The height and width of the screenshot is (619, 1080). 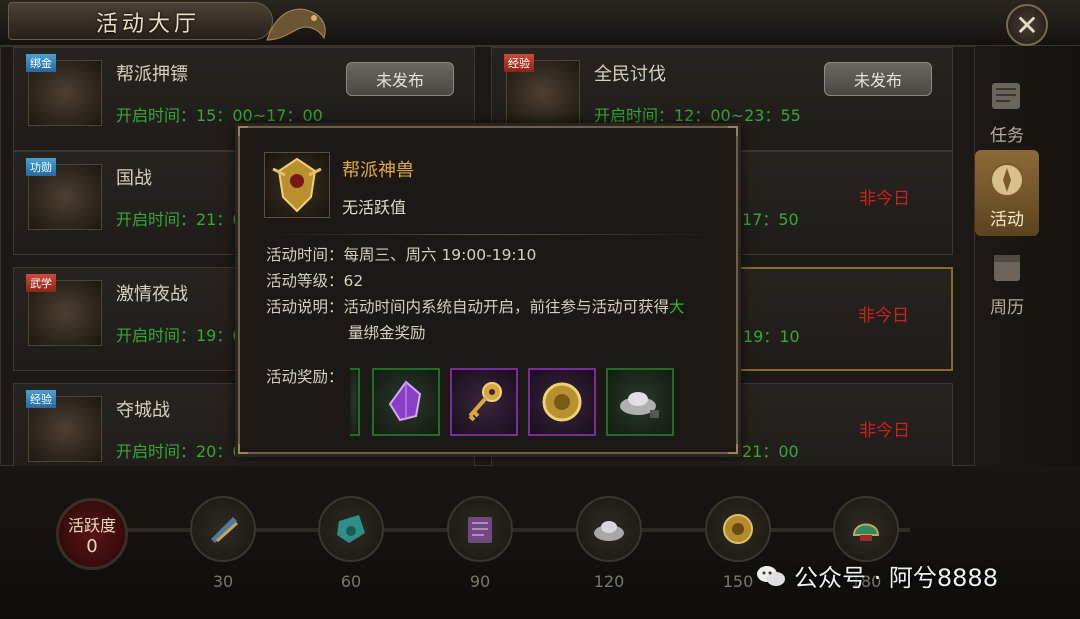 I want to click on popup-level-row: 活动等级：62, so click(x=314, y=281).